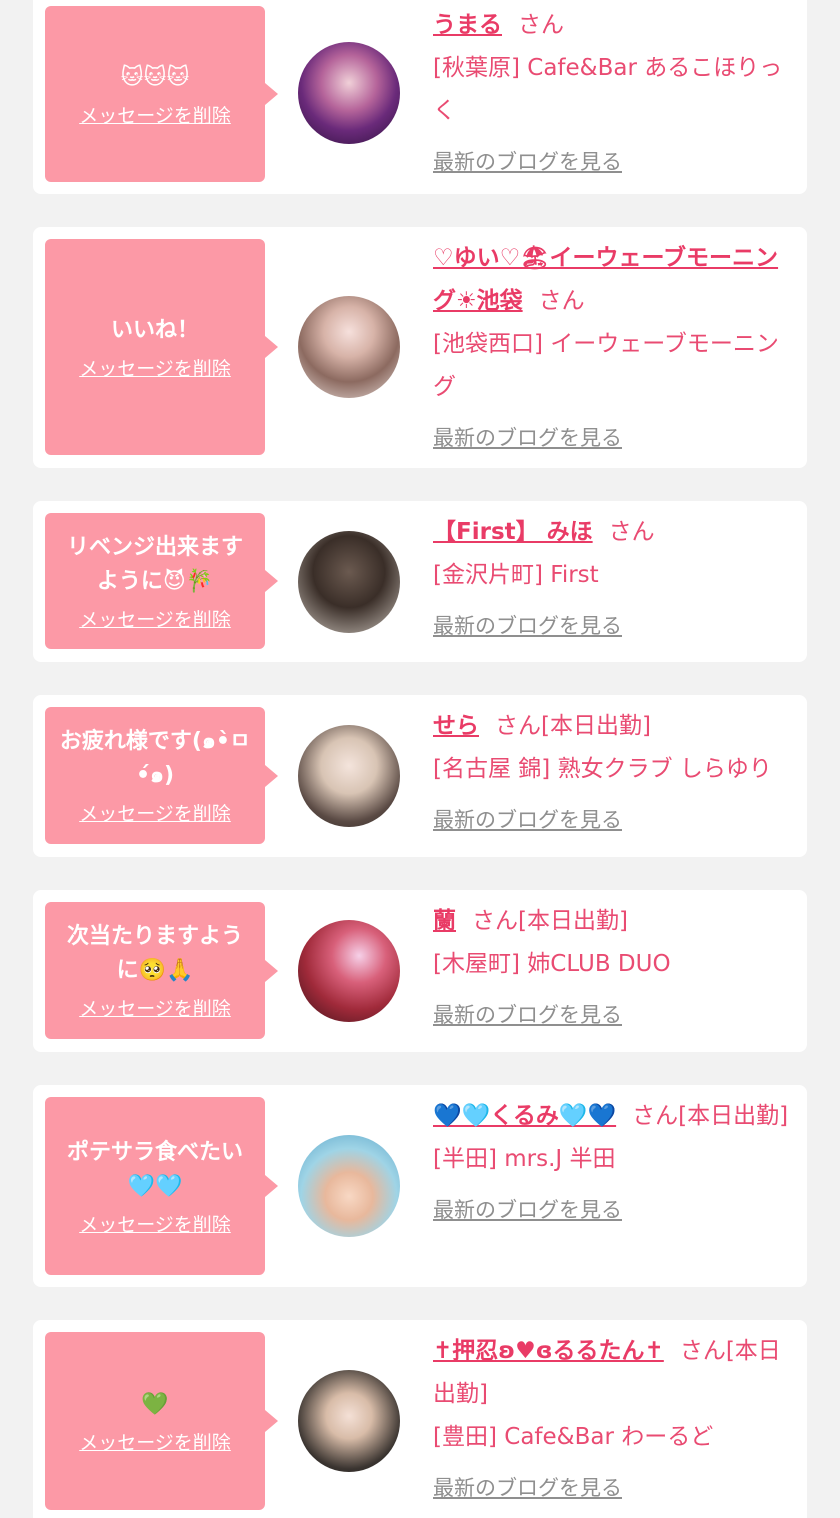 Image resolution: width=840 pixels, height=1518 pixels. Describe the element at coordinates (154, 953) in the screenshot. I see `message-text: 次当たりますように🥺🙏` at that location.